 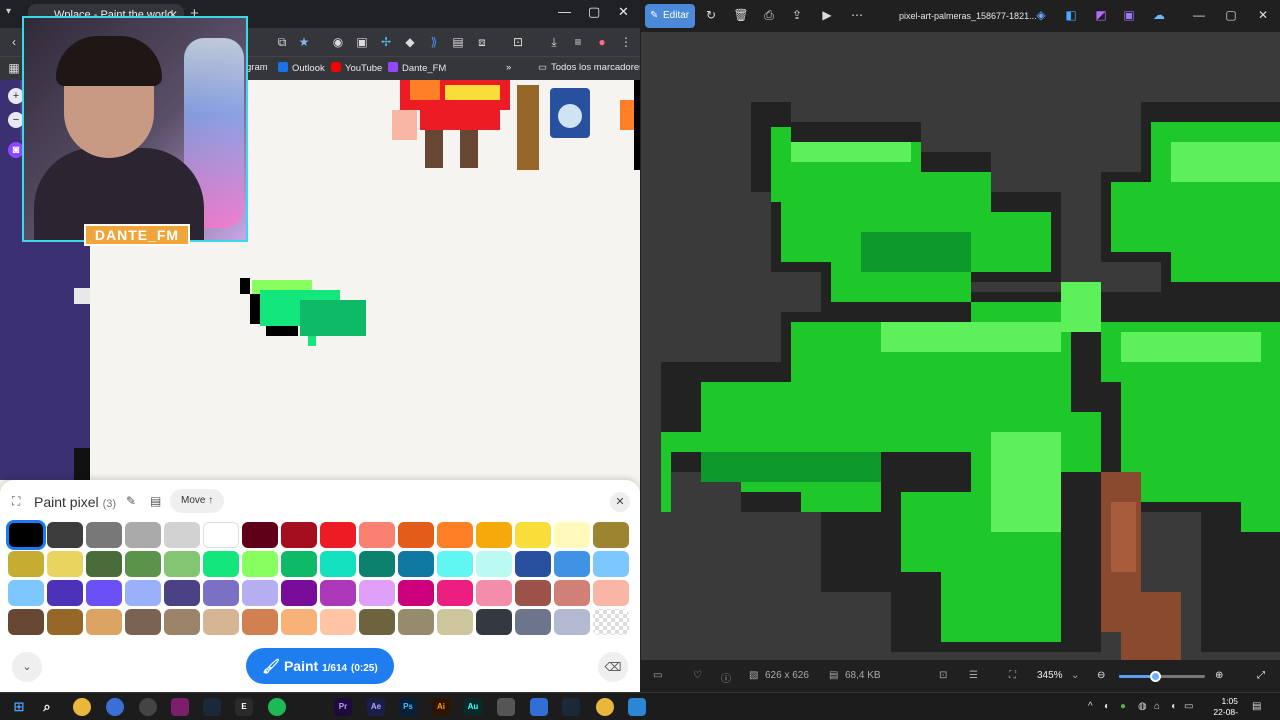 I want to click on move-button: Move ↑, so click(x=197, y=501).